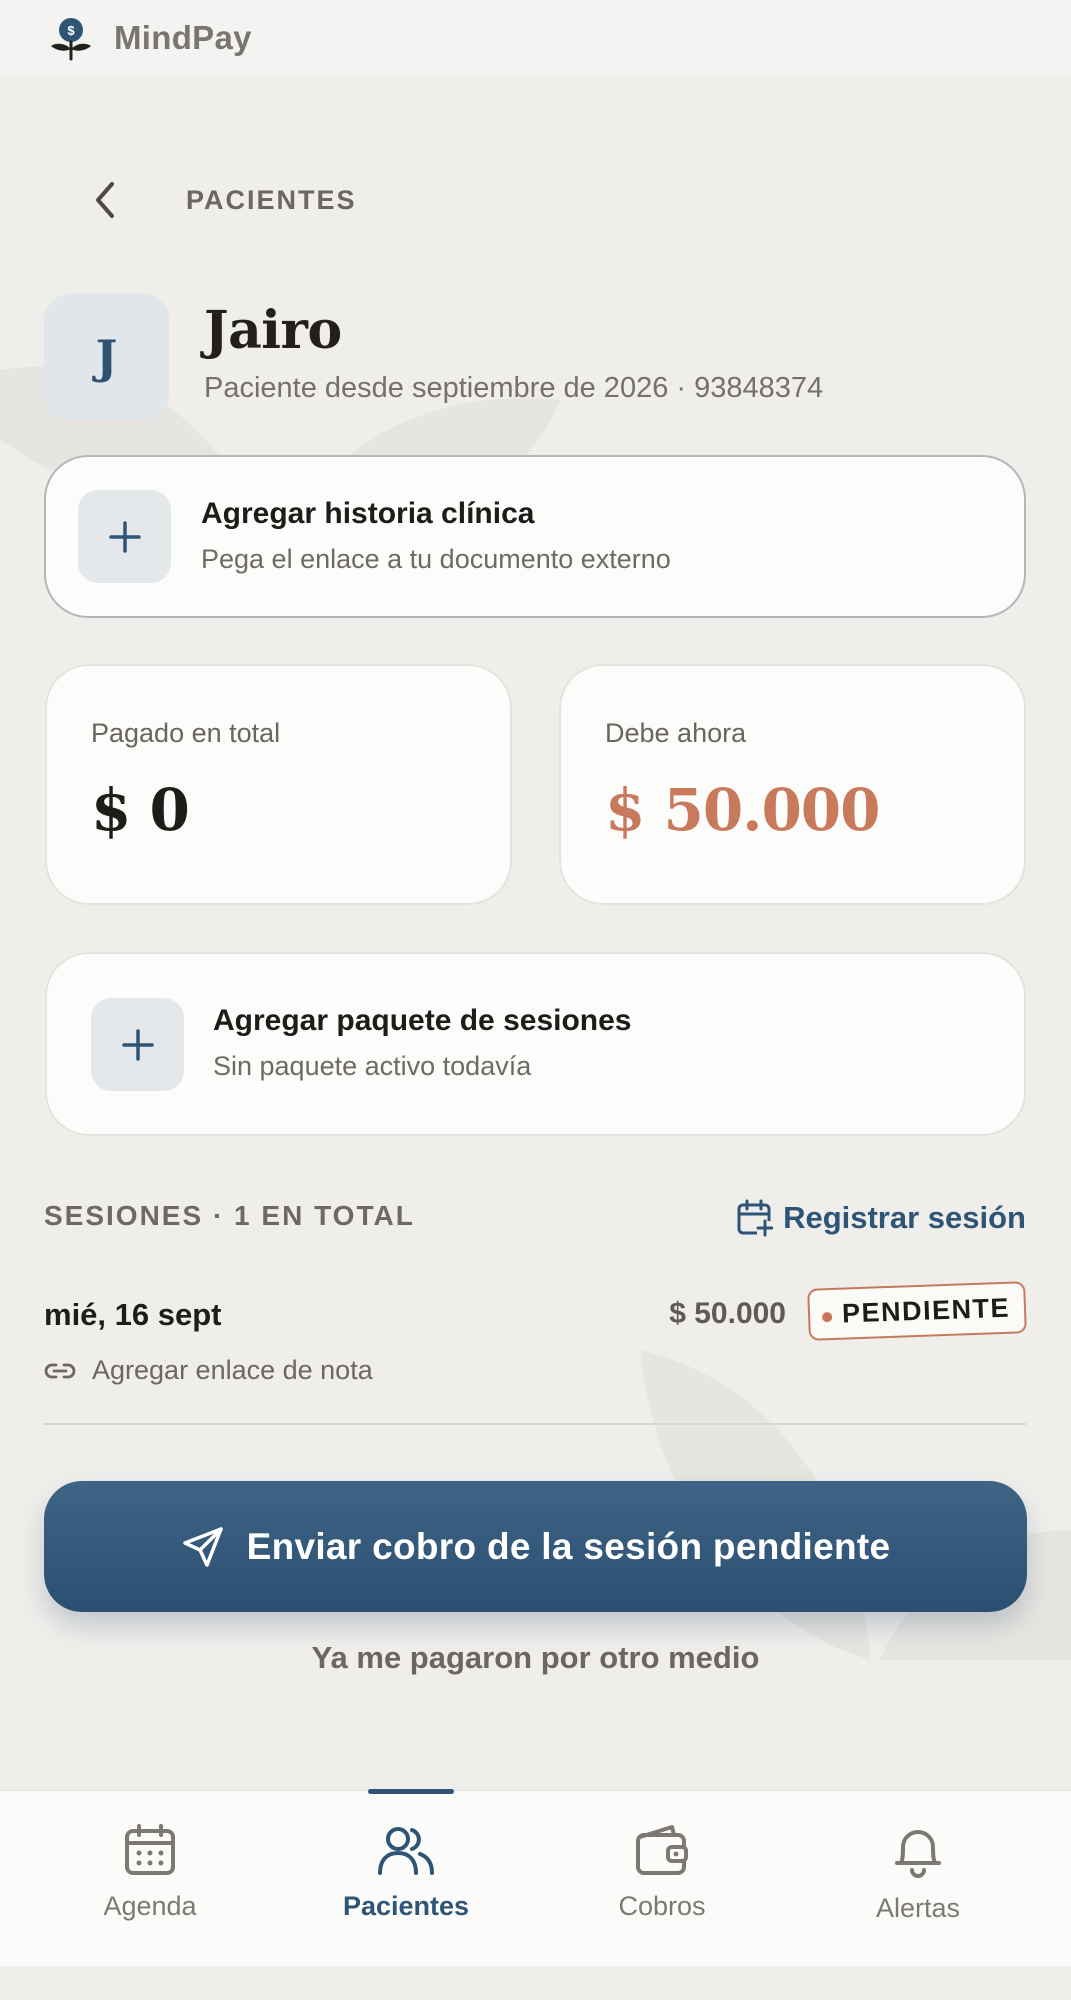  I want to click on add-package-subtitle: Sin paquete activo todavía, so click(372, 1066).